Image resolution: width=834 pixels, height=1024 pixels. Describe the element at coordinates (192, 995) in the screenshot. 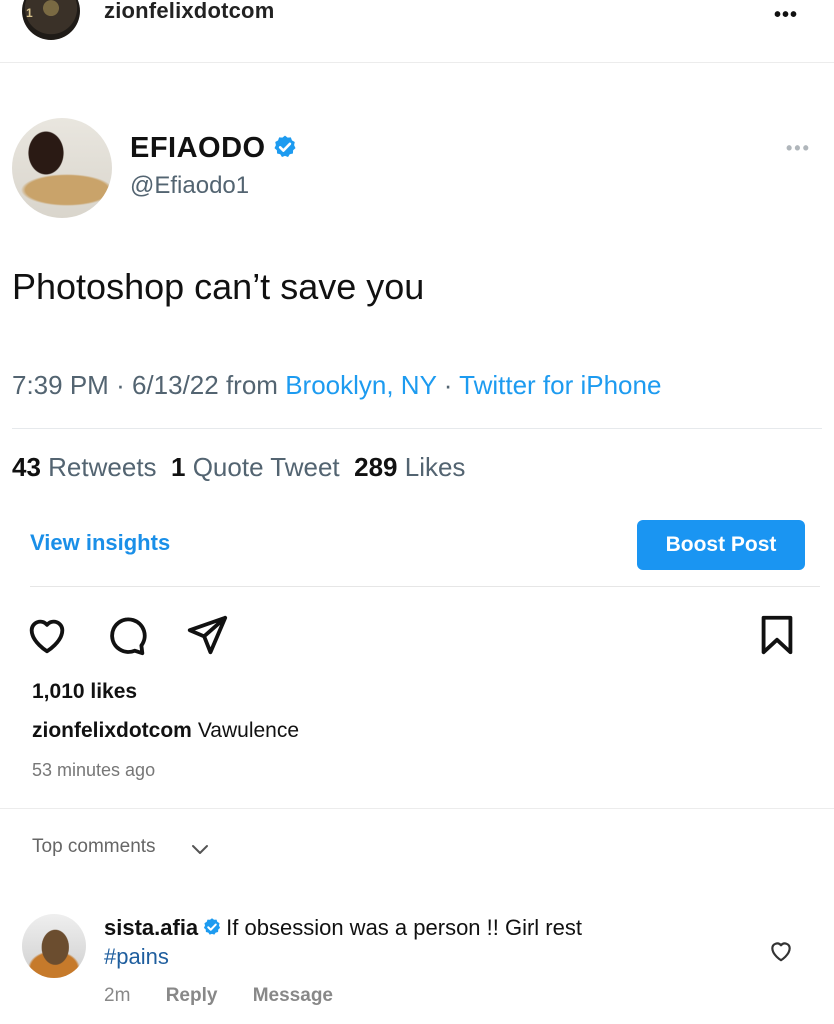

I see `reply-button: Reply` at that location.